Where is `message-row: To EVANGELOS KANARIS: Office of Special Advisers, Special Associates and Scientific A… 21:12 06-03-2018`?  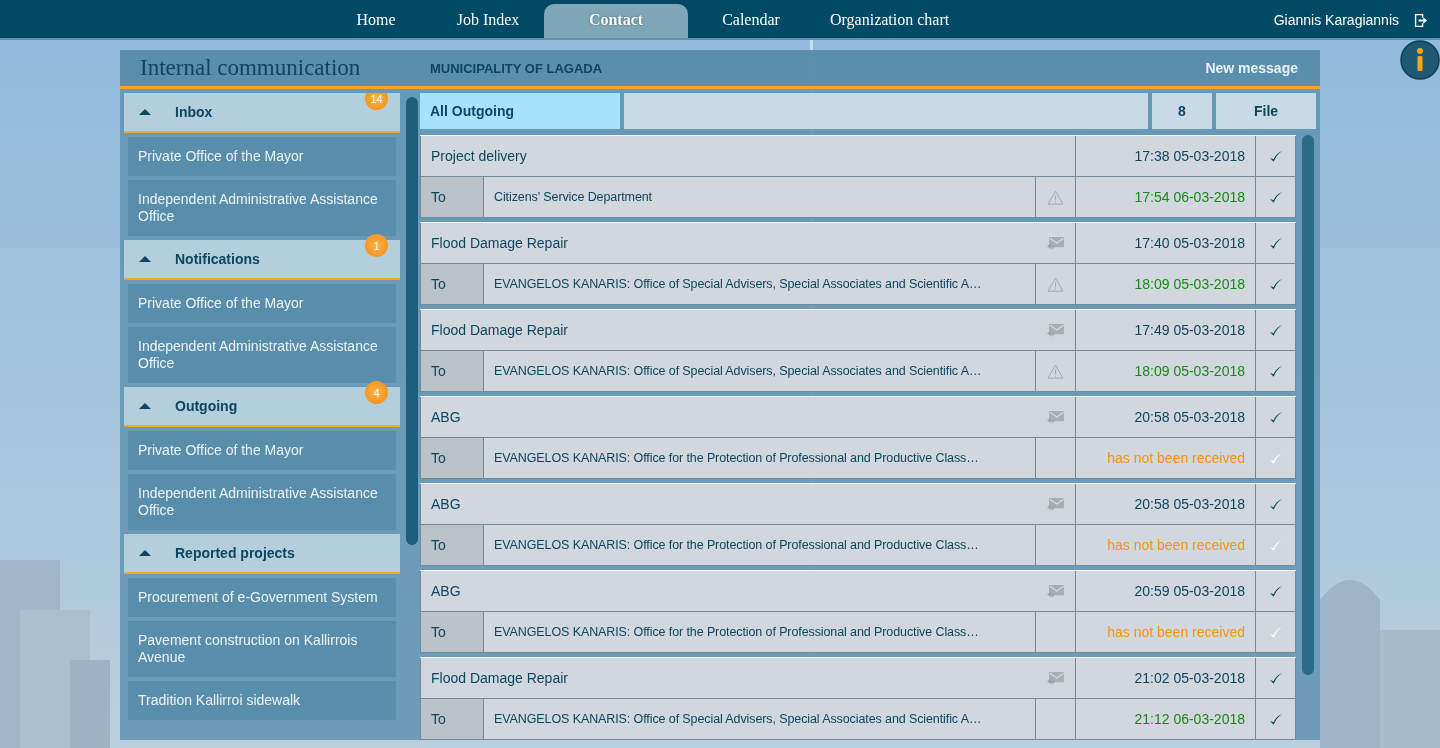 message-row: To EVANGELOS KANARIS: Office of Special Advisers, Special Associates and Scientific A… 21:12 06-03-2018 is located at coordinates (858, 719).